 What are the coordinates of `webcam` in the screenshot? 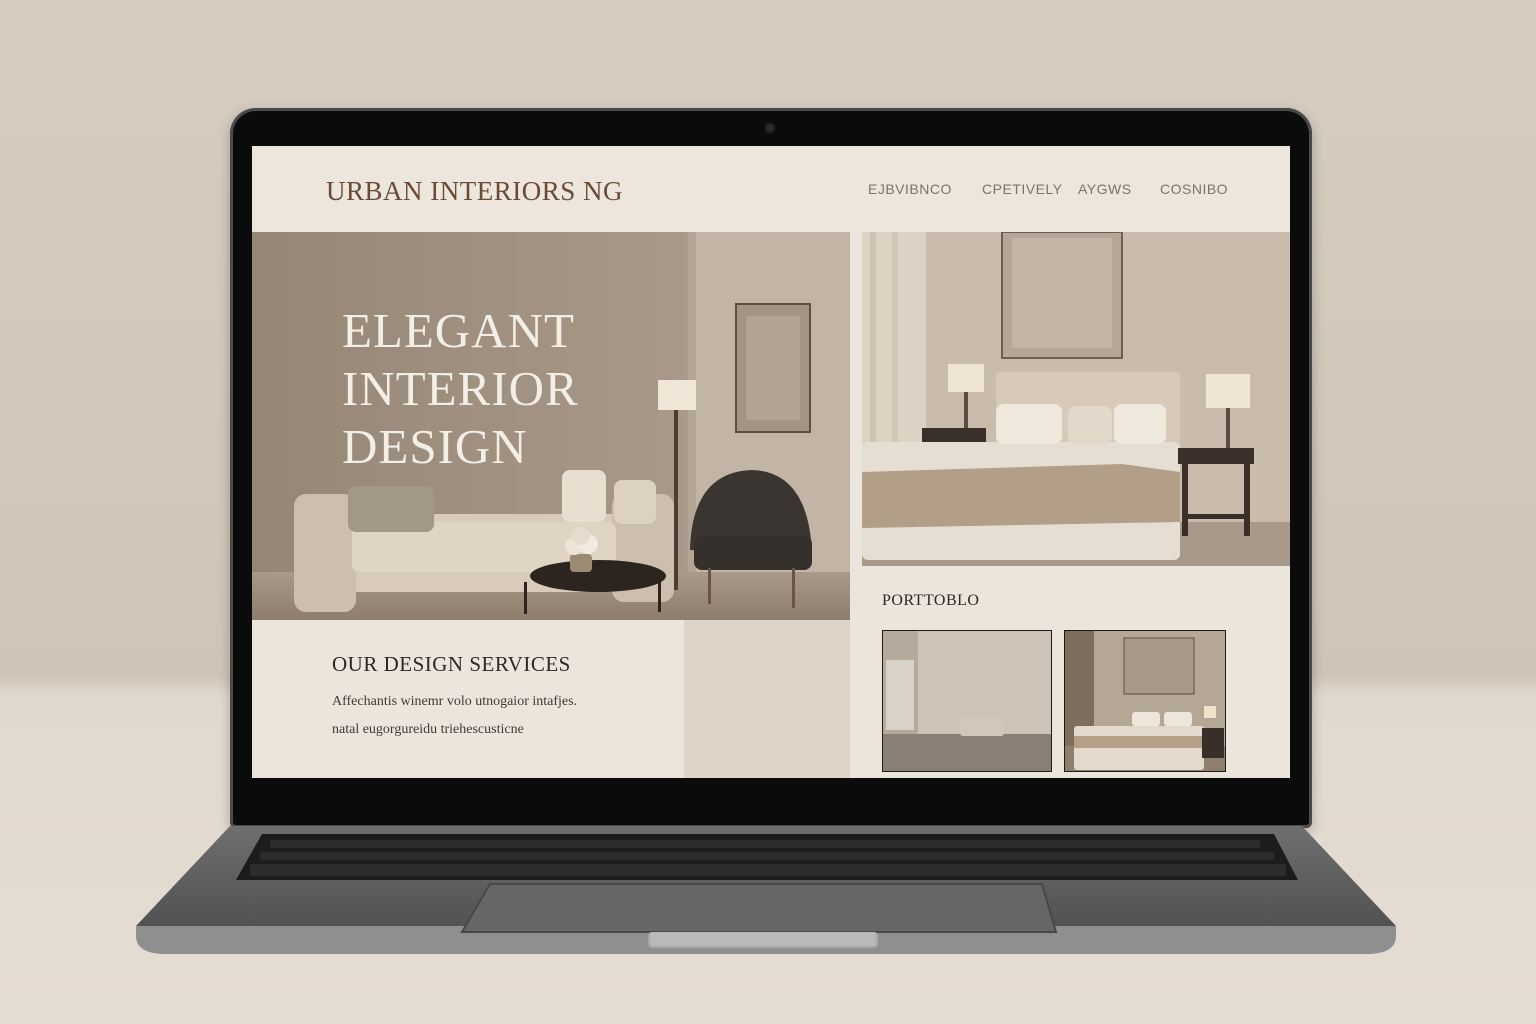 It's located at (770, 128).